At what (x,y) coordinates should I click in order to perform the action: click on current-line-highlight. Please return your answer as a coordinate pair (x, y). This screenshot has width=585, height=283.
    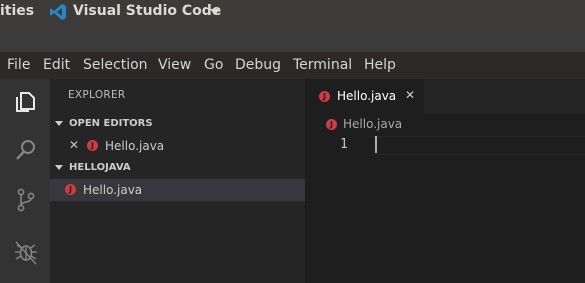
    Looking at the image, I should click on (479, 145).